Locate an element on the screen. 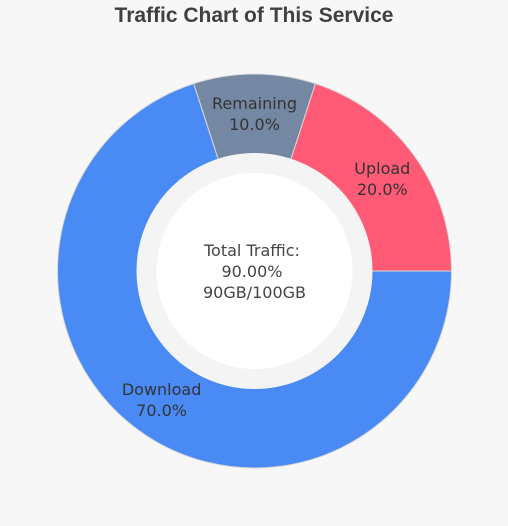 This screenshot has width=508, height=526. slice-category-label: Download is located at coordinates (162, 389).